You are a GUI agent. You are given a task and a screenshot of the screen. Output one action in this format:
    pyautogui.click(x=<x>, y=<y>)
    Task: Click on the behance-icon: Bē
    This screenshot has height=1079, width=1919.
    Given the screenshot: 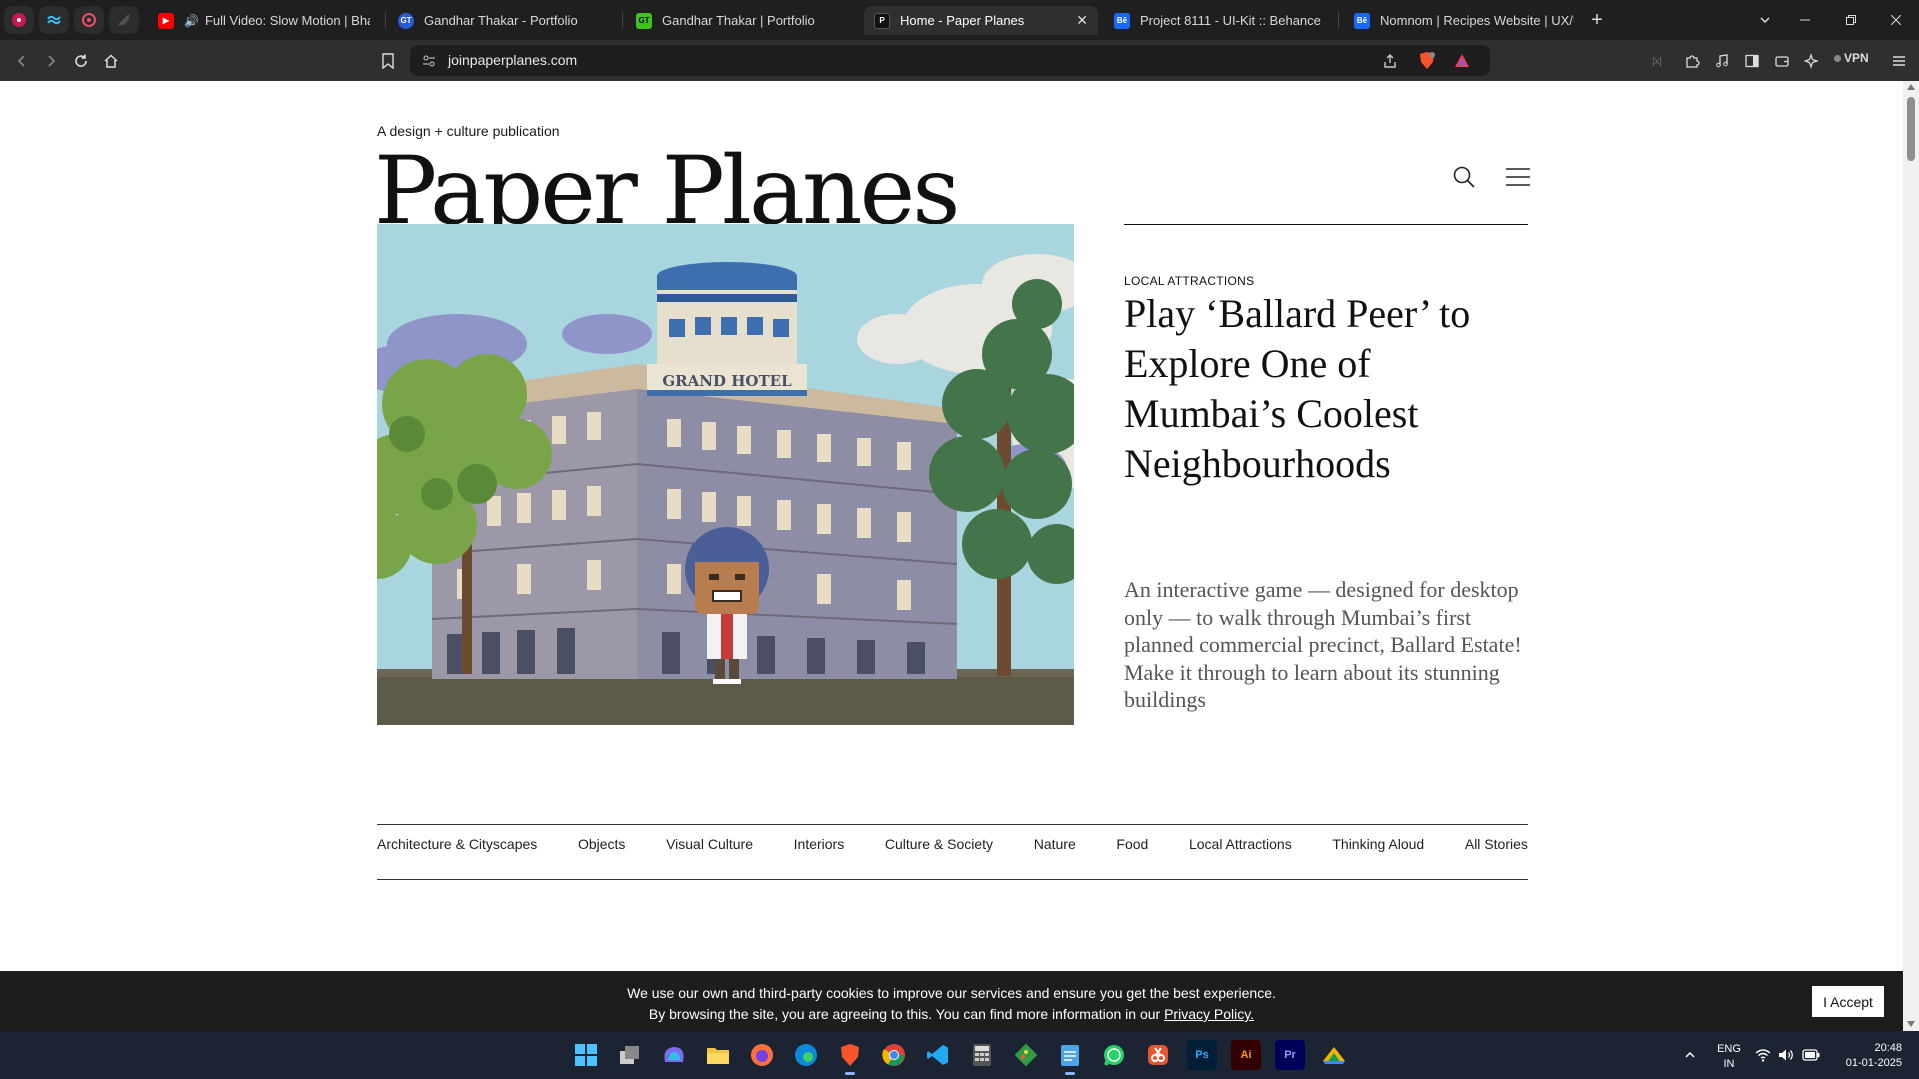 What is the action you would take?
    pyautogui.click(x=1122, y=20)
    